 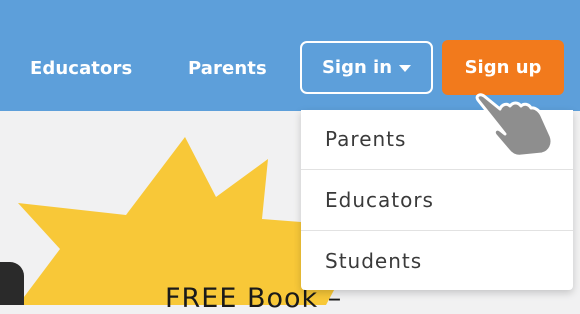 What do you see at coordinates (437, 200) in the screenshot?
I see `dropdown-item-educators: Educators` at bounding box center [437, 200].